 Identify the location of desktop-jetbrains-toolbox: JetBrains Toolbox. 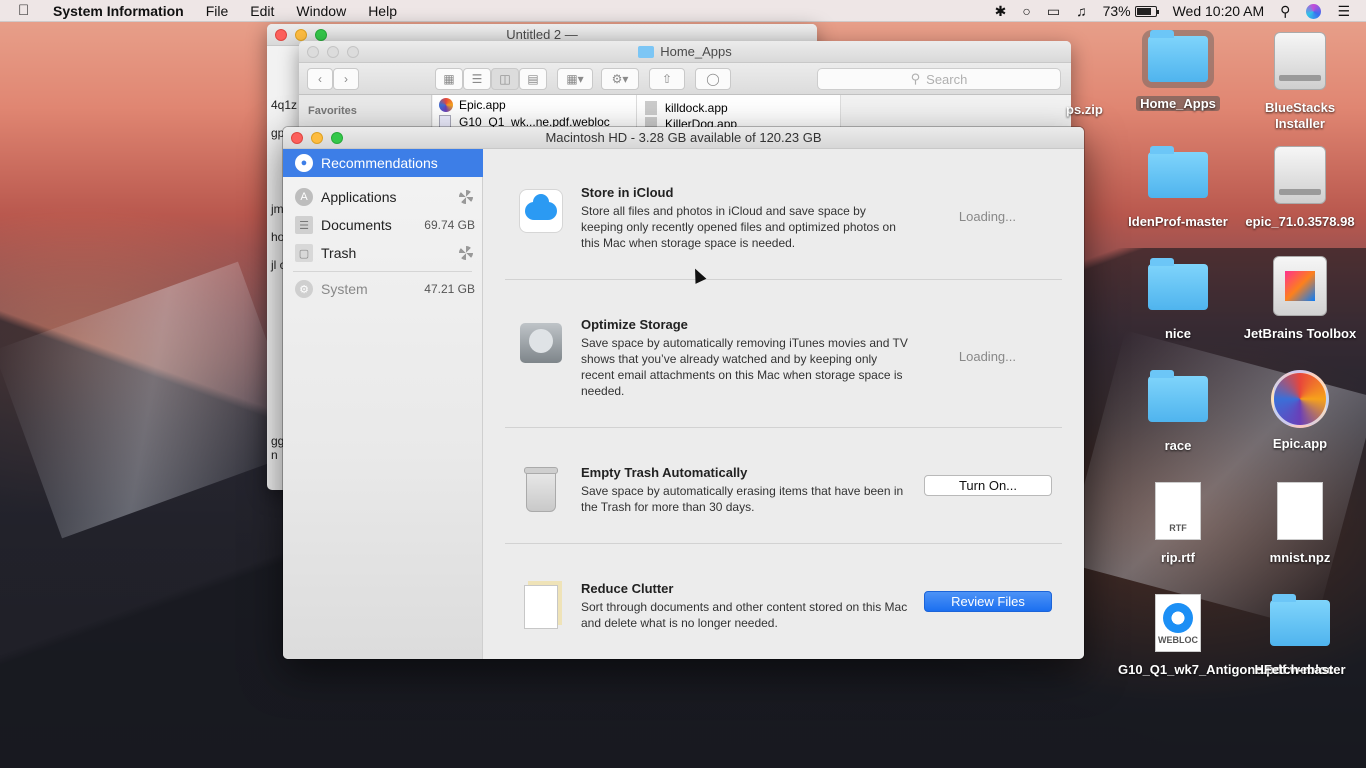
(1300, 298).